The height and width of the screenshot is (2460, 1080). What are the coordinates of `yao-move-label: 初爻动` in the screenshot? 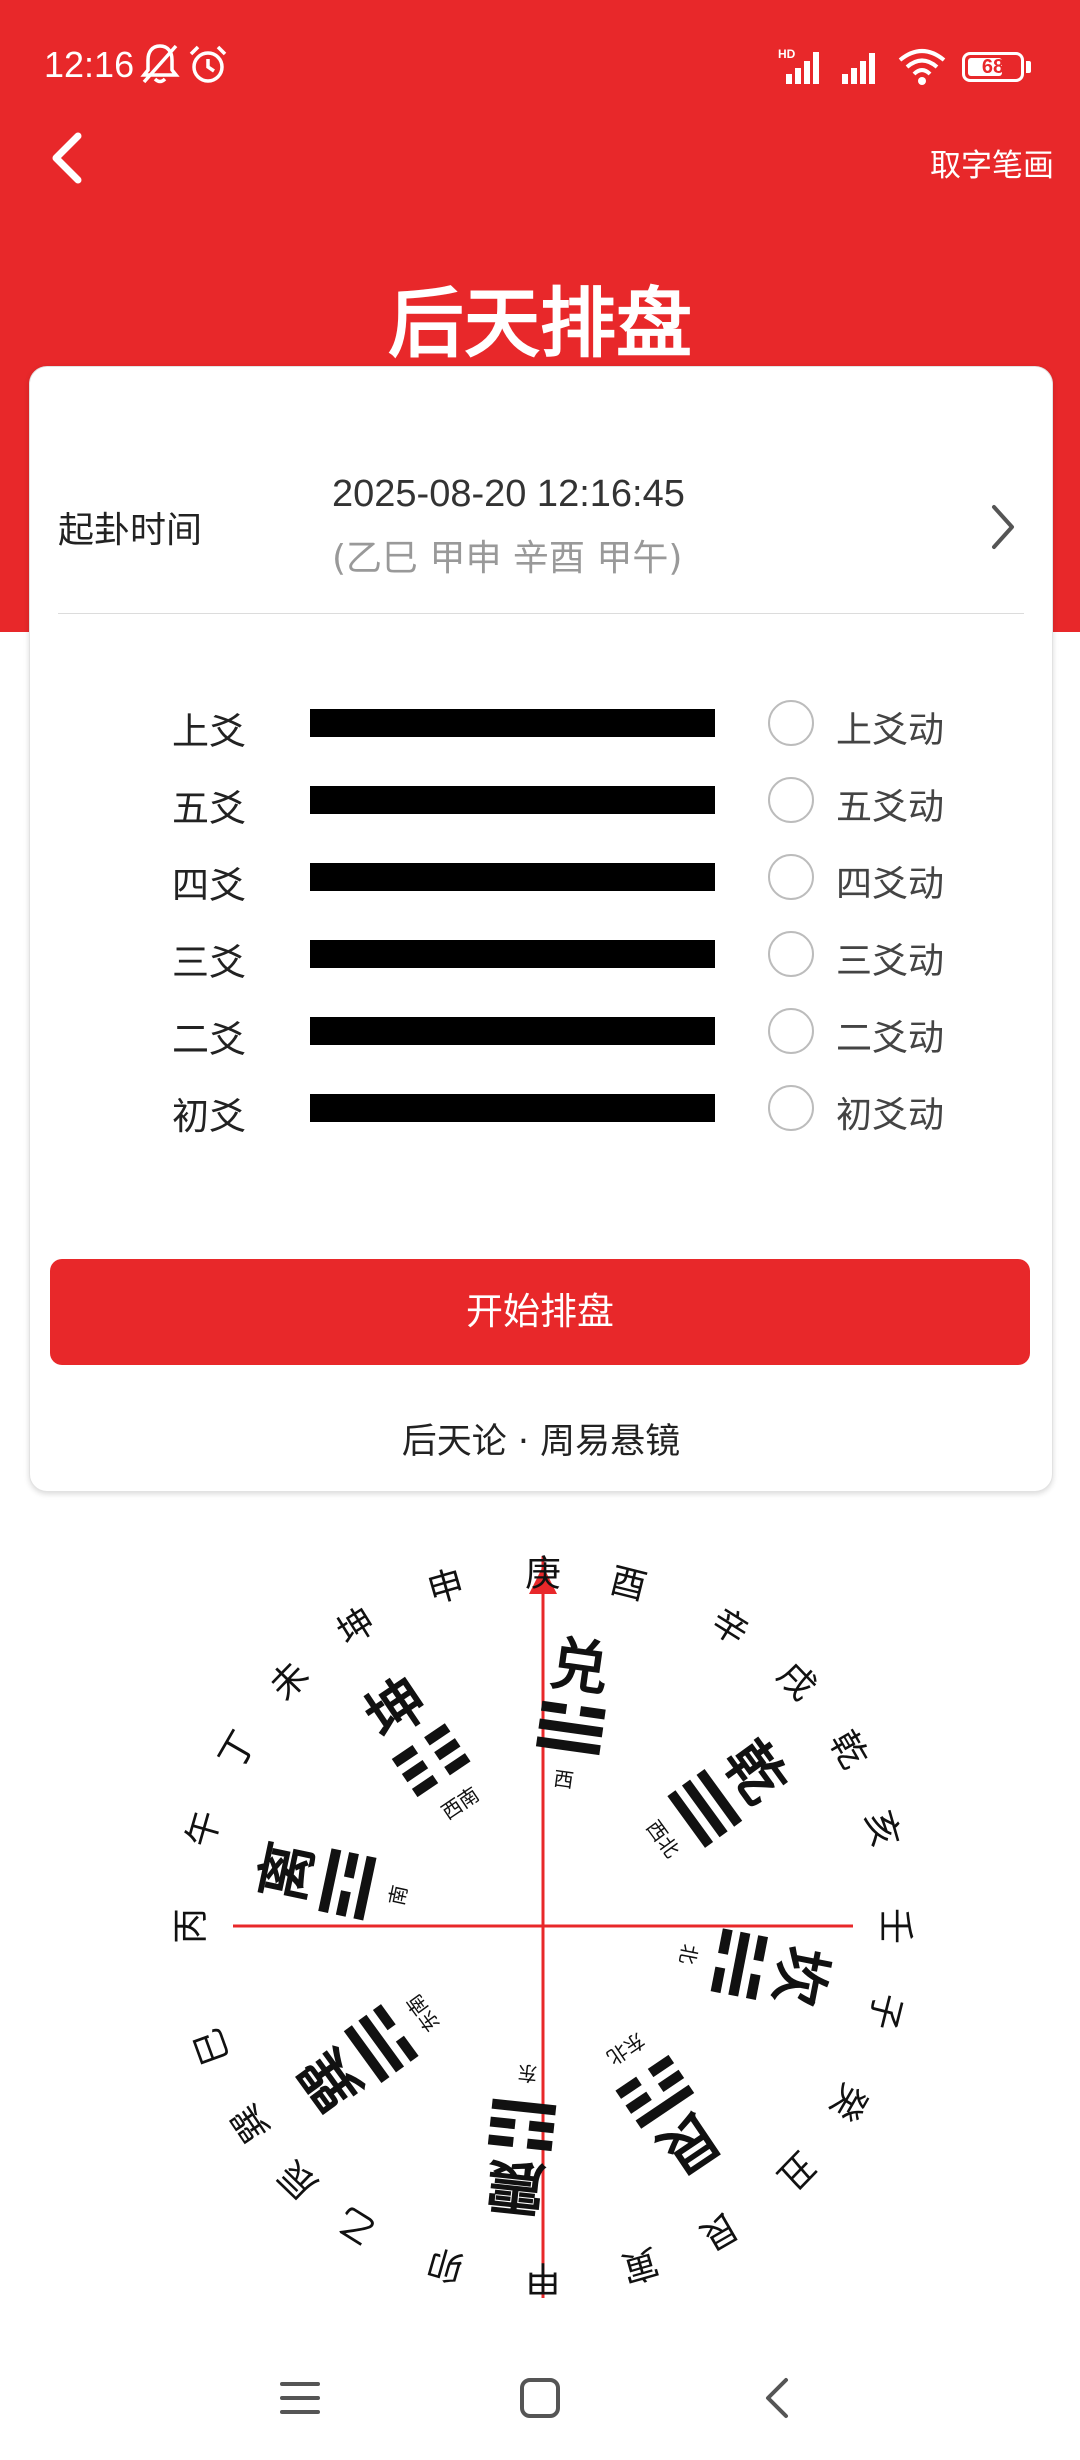 It's located at (890, 1112).